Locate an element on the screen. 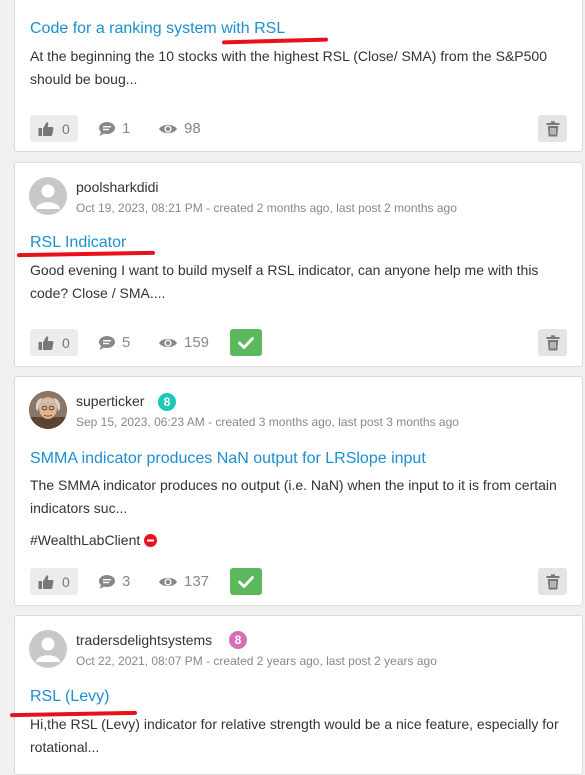  views-stat: 137 is located at coordinates (183, 581).